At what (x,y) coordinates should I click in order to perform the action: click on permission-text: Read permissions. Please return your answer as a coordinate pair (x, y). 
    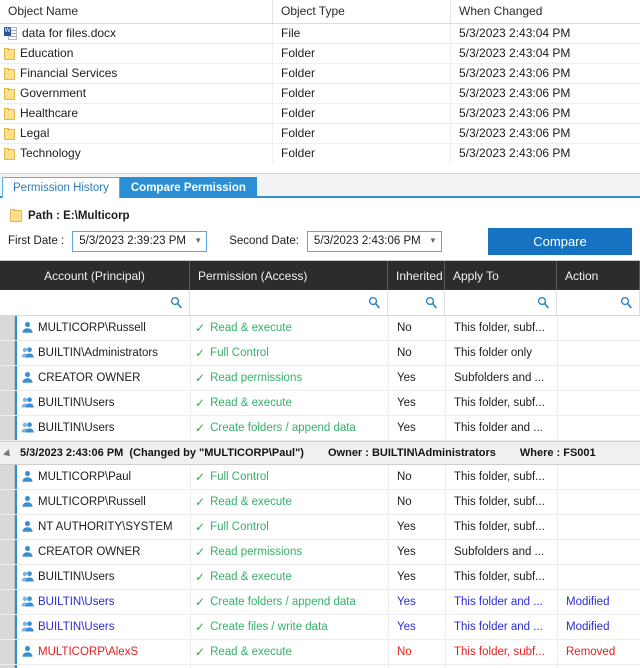
    Looking at the image, I should click on (256, 551).